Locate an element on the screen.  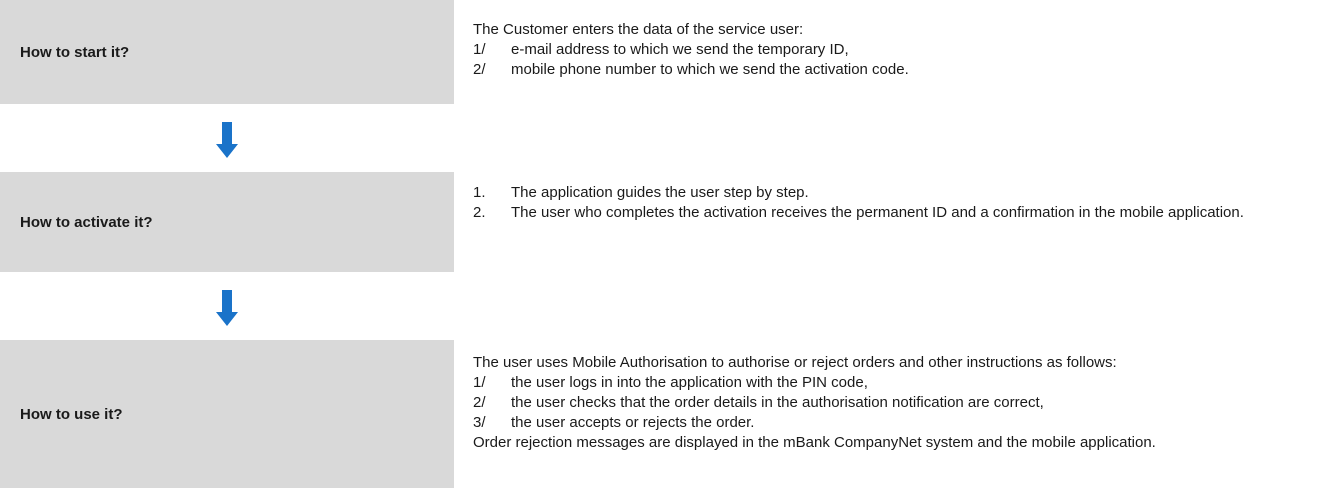
step-title-use: How to use it? is located at coordinates (71, 414).